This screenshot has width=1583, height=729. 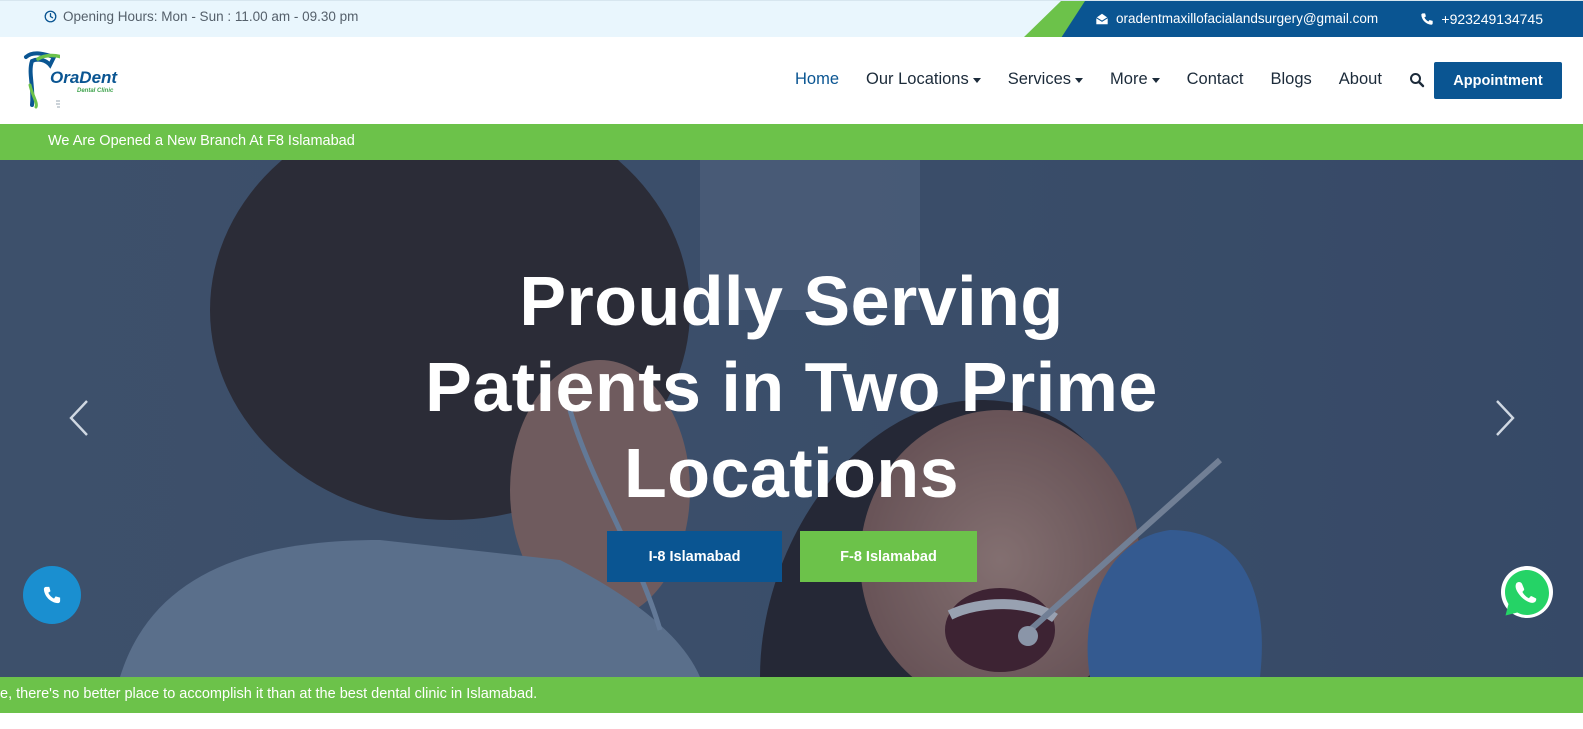 I want to click on appointment-button: Appointment, so click(x=1498, y=80).